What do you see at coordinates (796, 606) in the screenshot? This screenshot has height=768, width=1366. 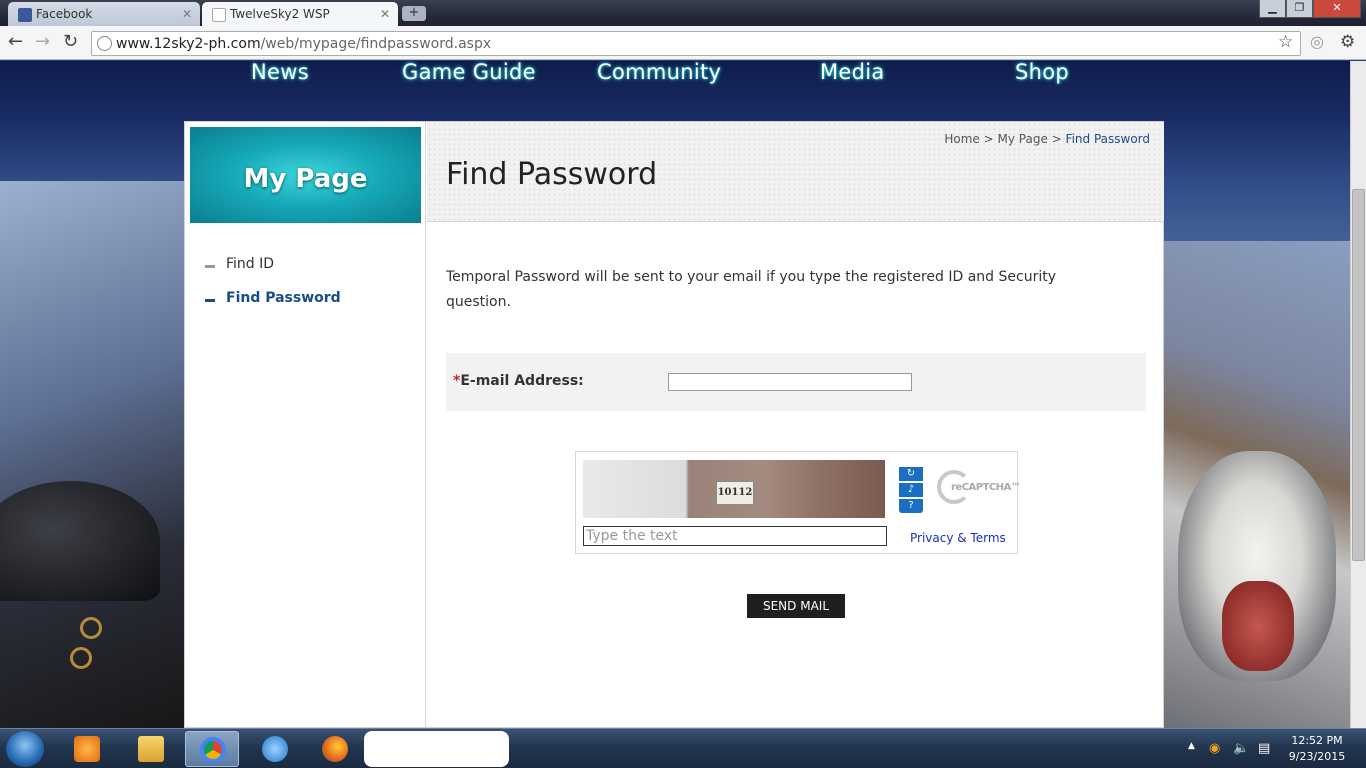 I see `send-mail-button: SEND MAIL` at bounding box center [796, 606].